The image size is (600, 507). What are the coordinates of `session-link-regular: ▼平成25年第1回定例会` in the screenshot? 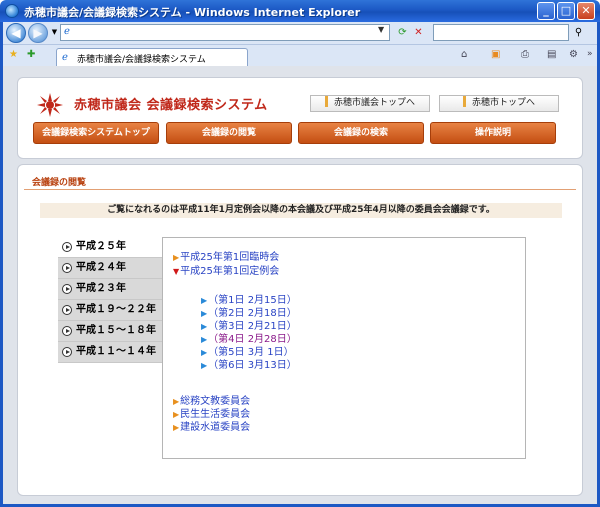 It's located at (226, 269).